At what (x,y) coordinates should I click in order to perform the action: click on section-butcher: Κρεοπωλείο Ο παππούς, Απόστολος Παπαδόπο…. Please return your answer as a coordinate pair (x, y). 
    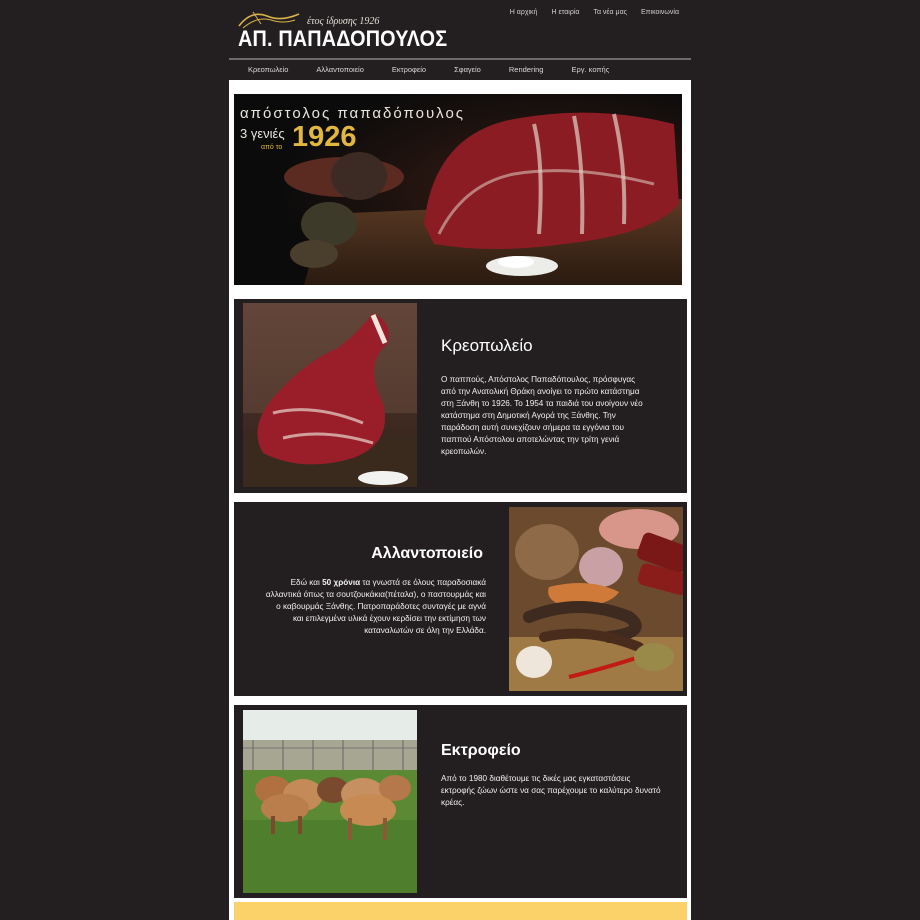
    Looking at the image, I should click on (460, 396).